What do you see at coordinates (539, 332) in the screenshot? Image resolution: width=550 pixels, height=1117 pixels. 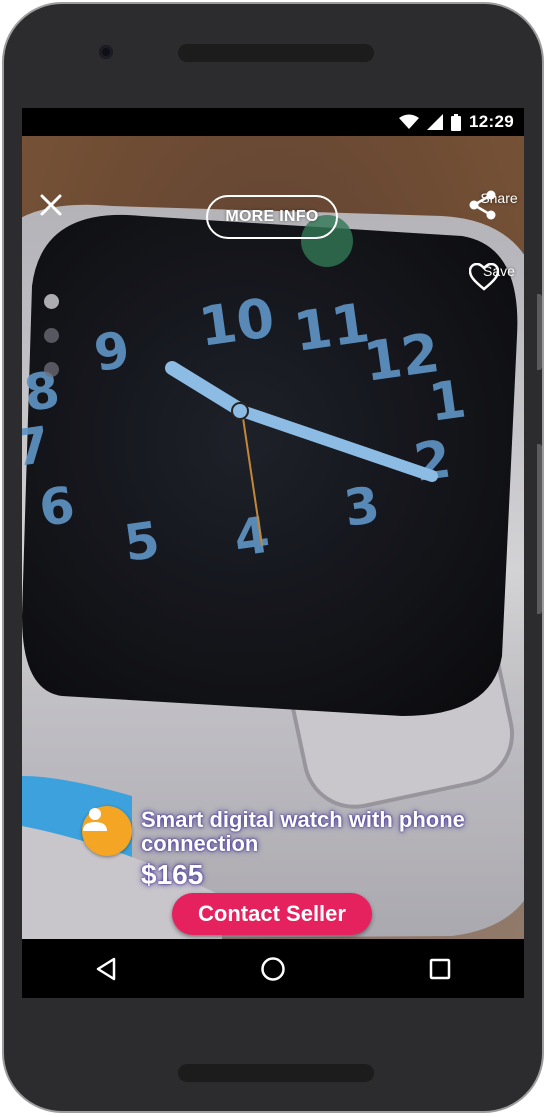 I see `volume-button` at bounding box center [539, 332].